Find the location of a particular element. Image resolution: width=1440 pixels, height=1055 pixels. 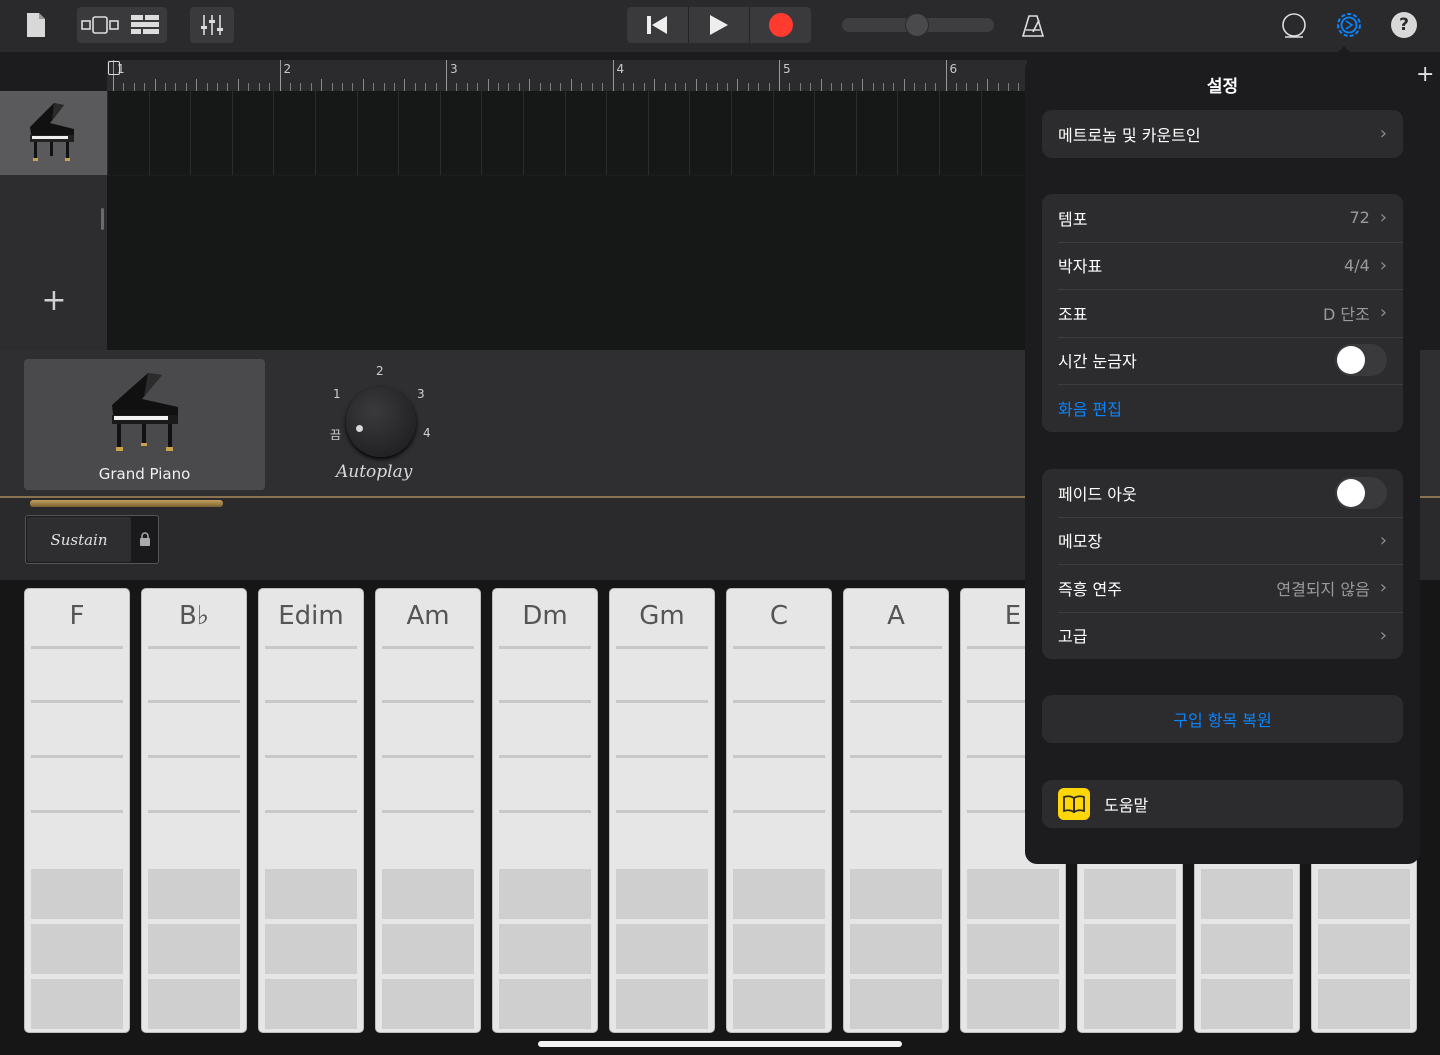

master-volume-knob is located at coordinates (917, 25).